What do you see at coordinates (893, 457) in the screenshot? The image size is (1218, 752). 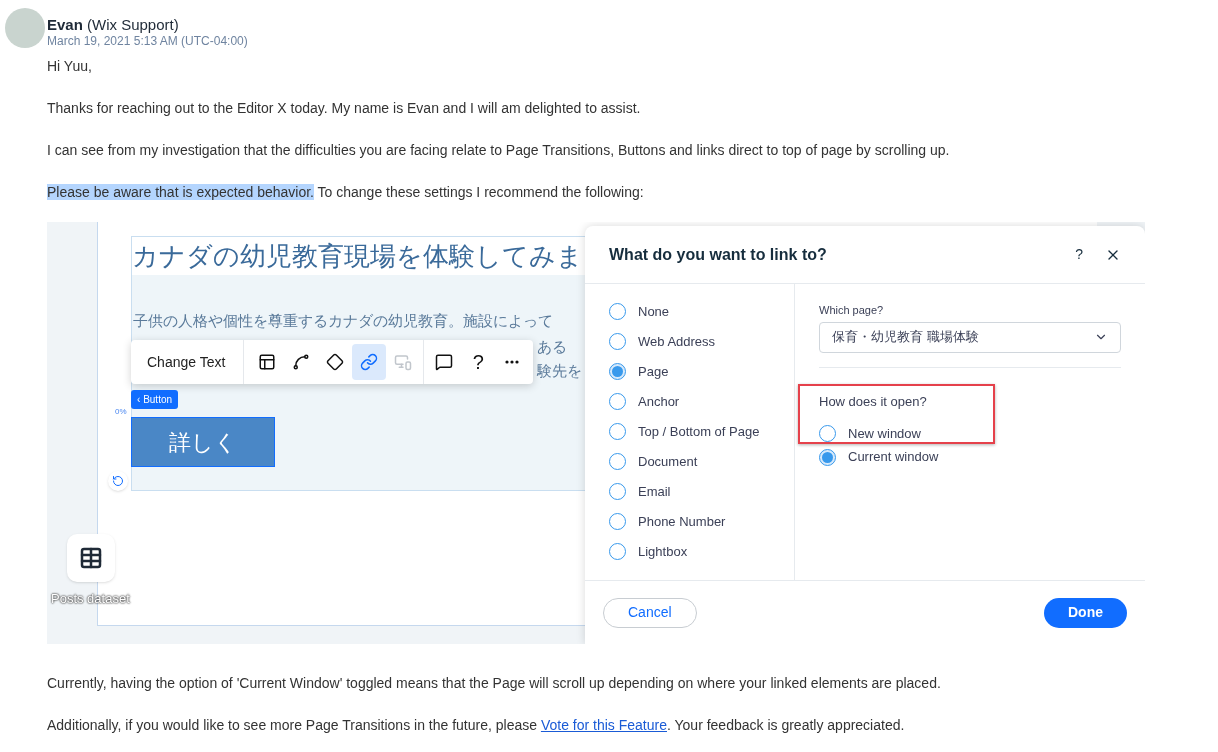 I see `option-label: Current window` at bounding box center [893, 457].